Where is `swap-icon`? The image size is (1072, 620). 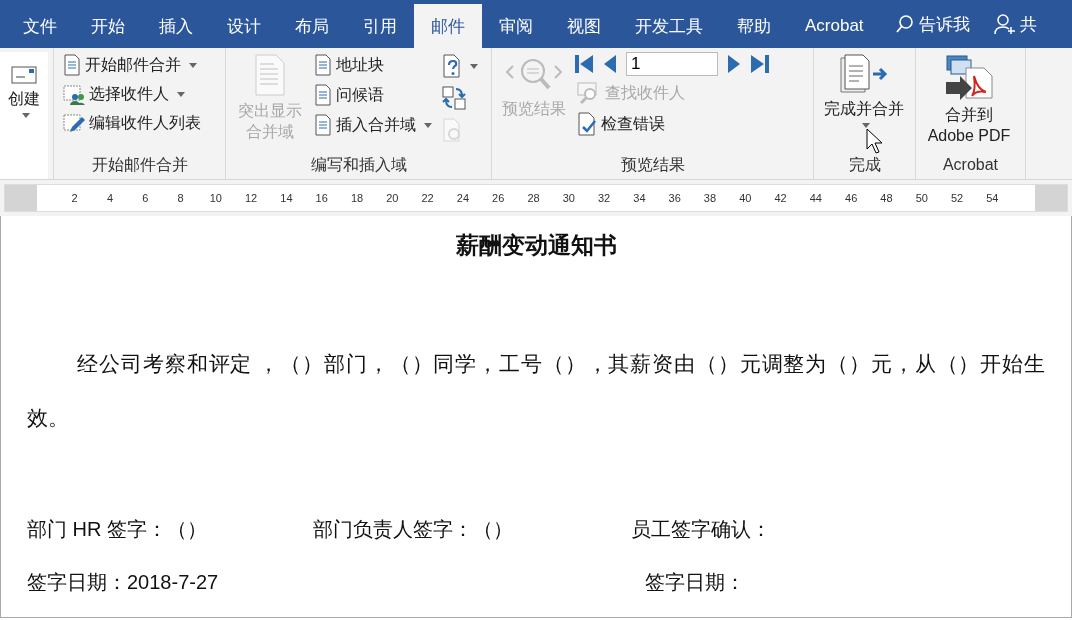
swap-icon is located at coordinates (454, 98).